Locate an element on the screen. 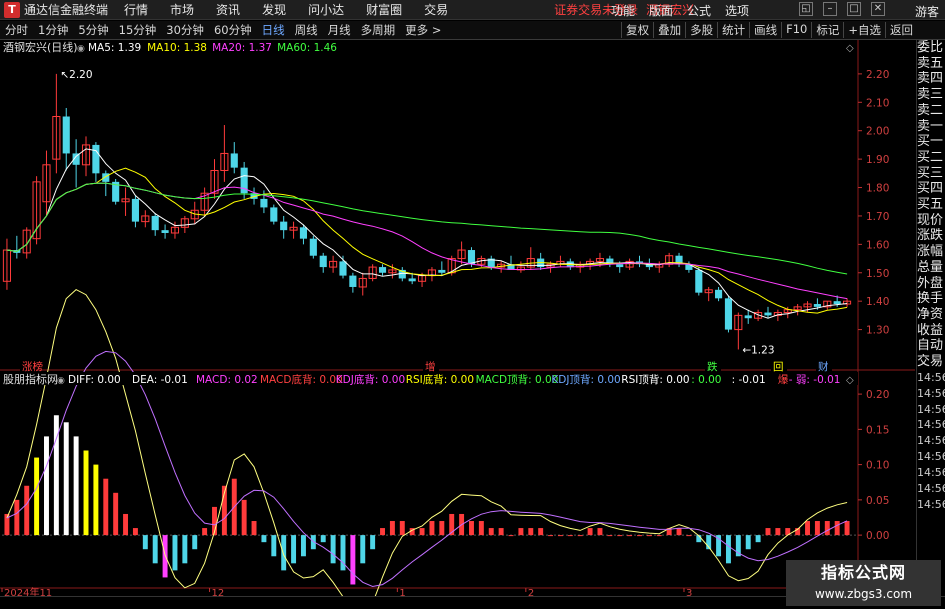  guest-label: 游客 is located at coordinates (927, 11).